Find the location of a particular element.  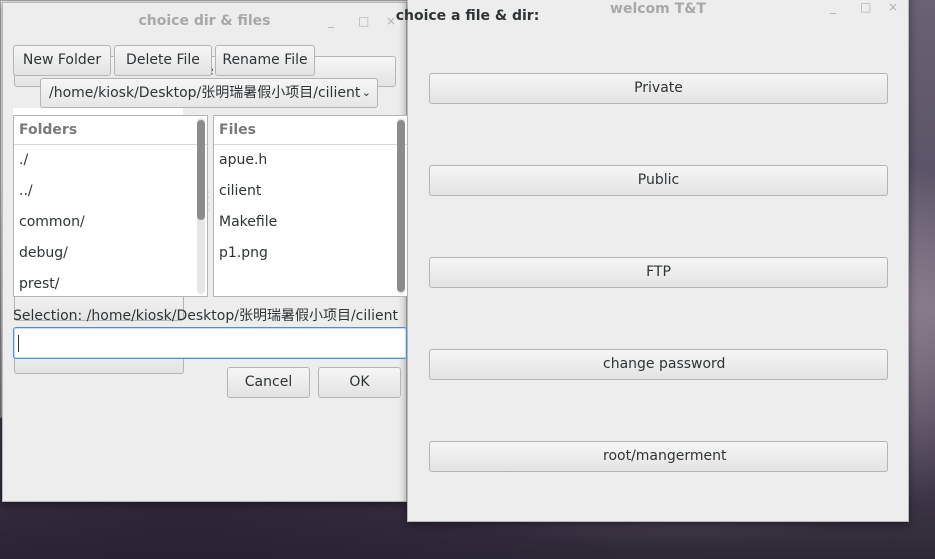

change-password-label: change password is located at coordinates (664, 364).